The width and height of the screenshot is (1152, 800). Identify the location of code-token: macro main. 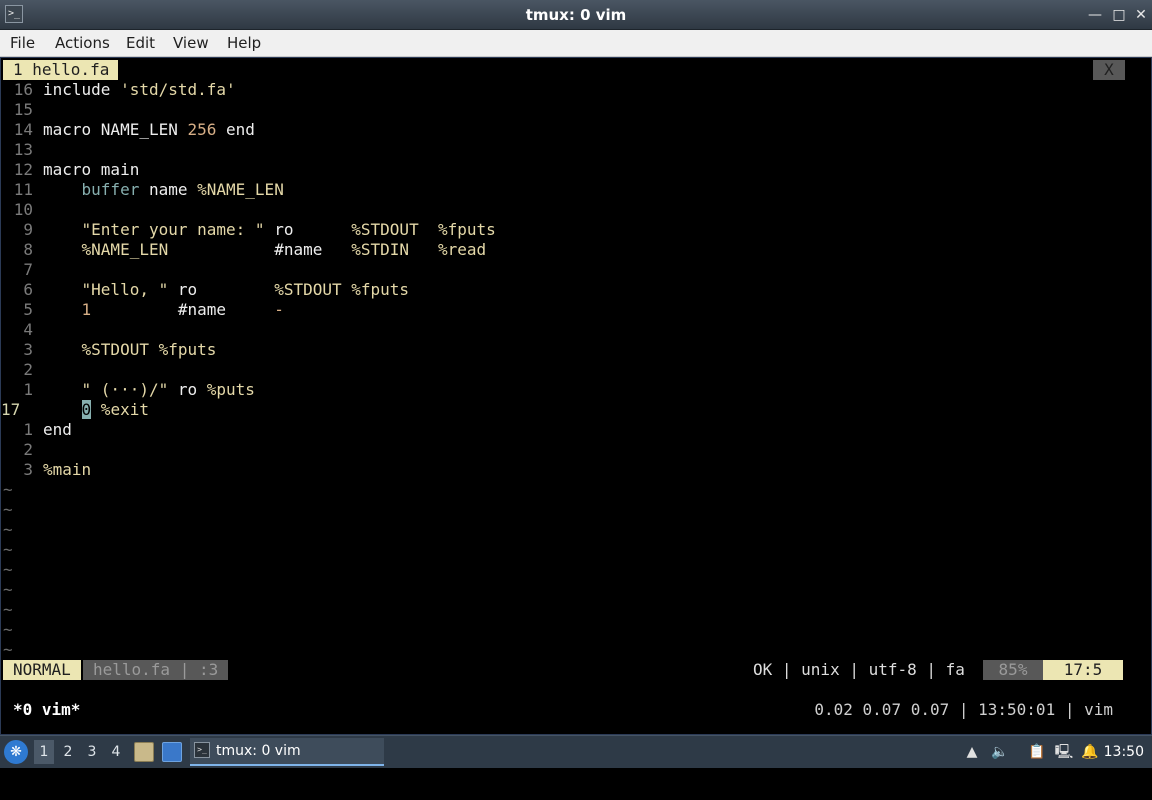
(91, 169).